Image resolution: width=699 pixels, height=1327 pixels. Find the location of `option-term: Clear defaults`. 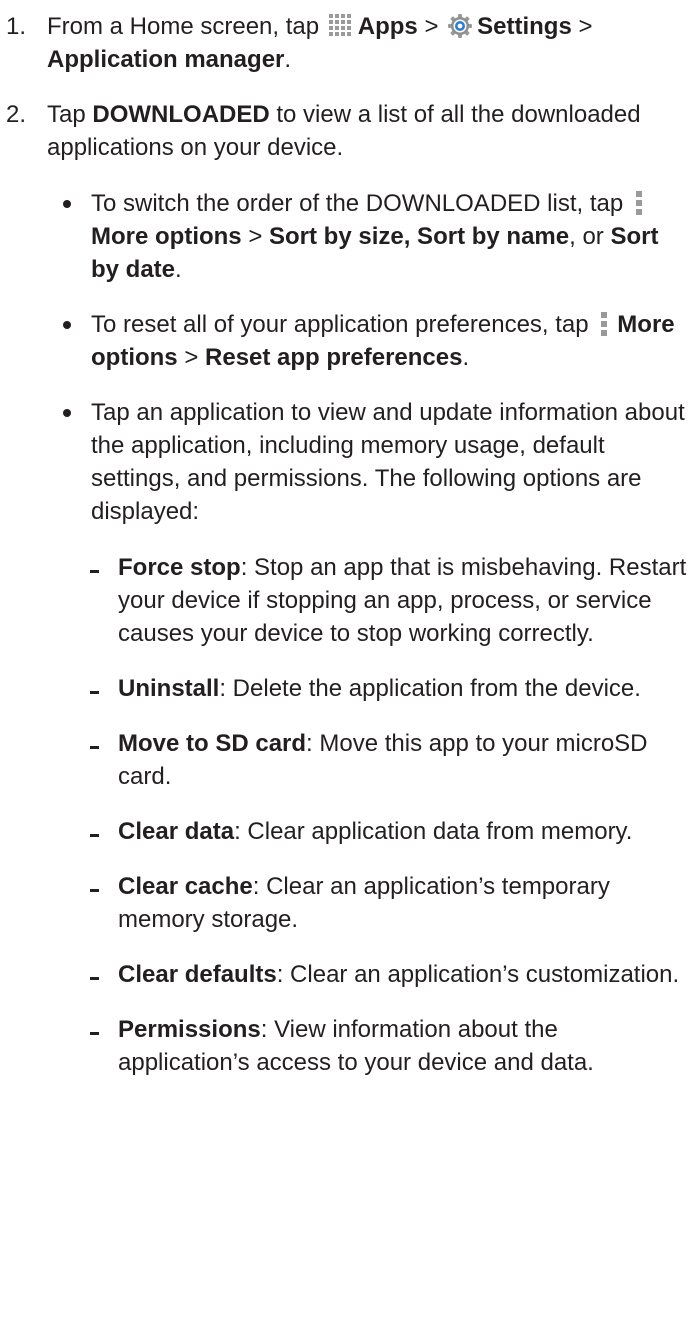

option-term: Clear defaults is located at coordinates (197, 974).